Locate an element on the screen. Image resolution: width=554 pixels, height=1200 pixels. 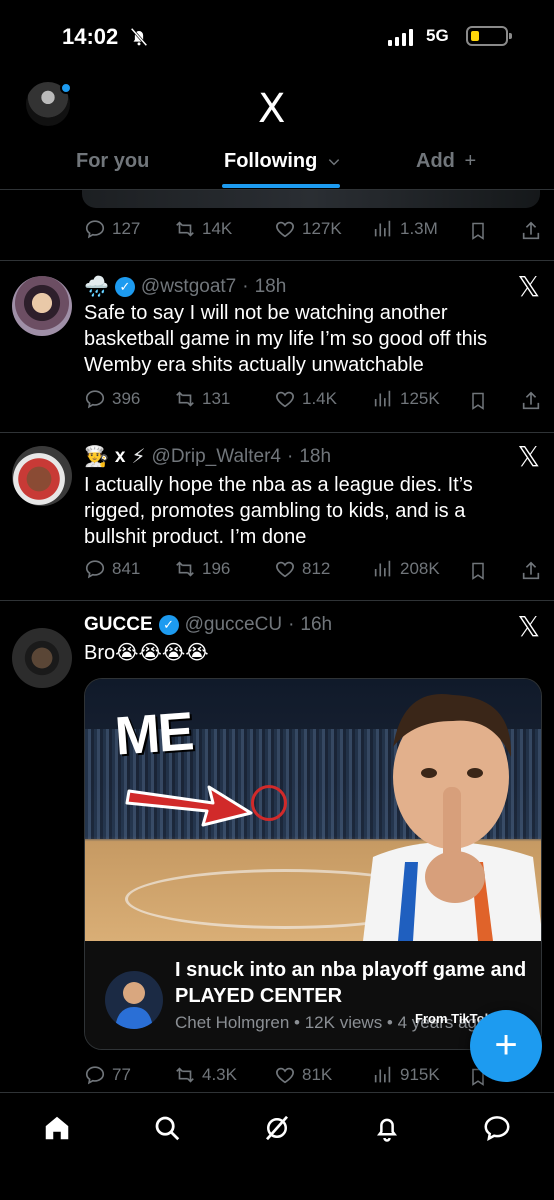
views-button: 125K is located at coordinates (406, 399).